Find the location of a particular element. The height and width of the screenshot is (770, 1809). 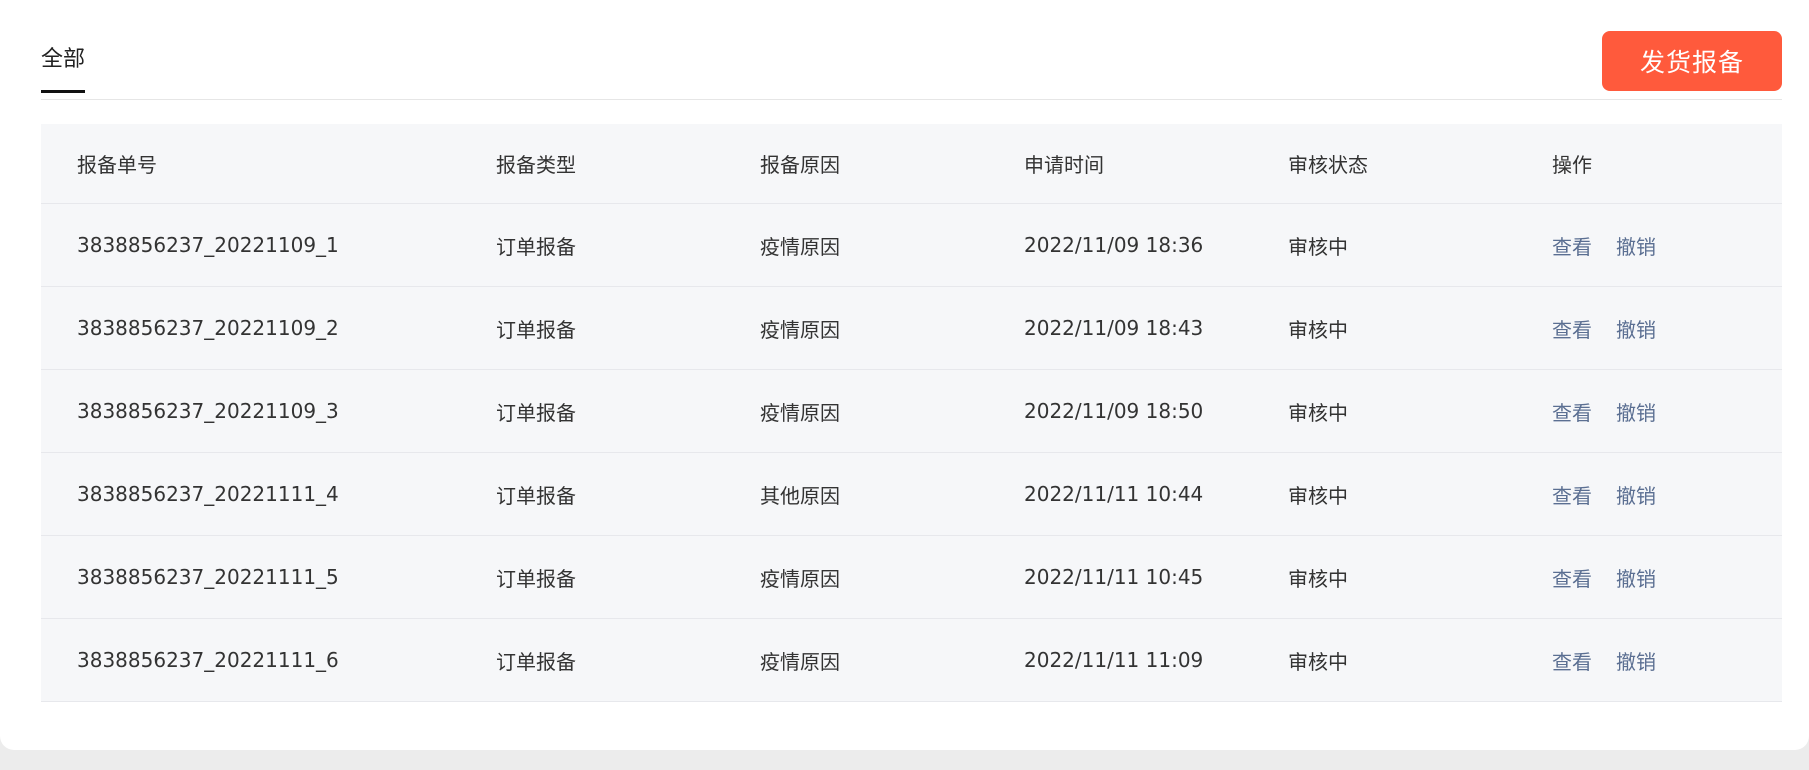

header-review-status: 审核状态 is located at coordinates (1328, 165).